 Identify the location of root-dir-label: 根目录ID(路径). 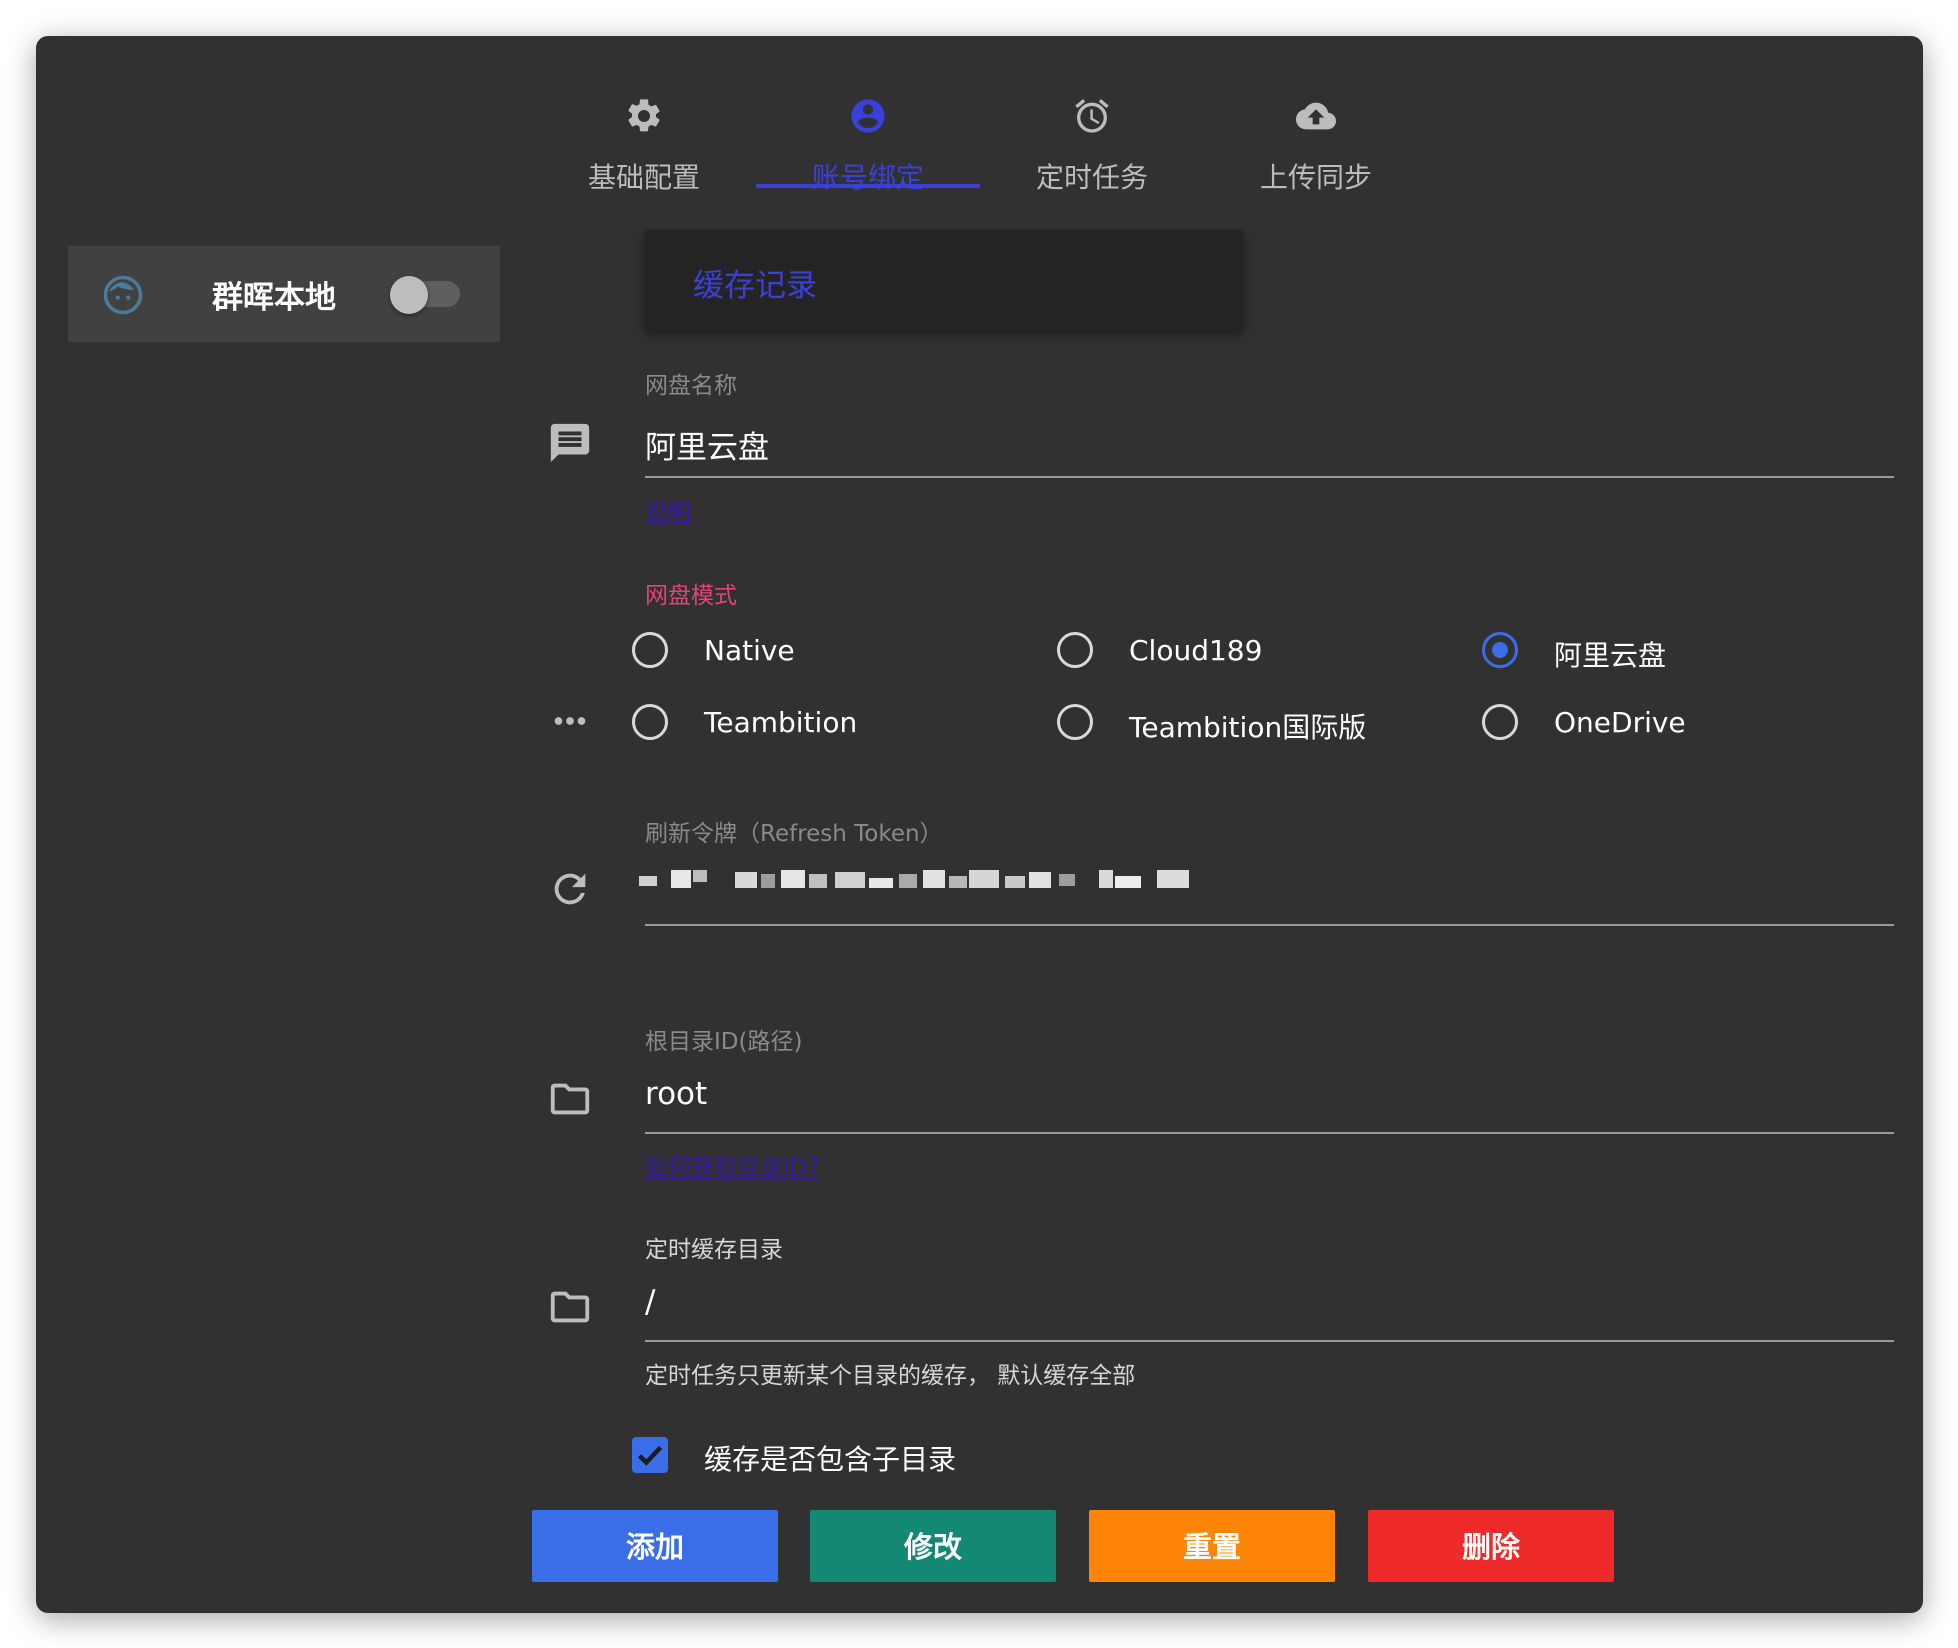
(724, 1042).